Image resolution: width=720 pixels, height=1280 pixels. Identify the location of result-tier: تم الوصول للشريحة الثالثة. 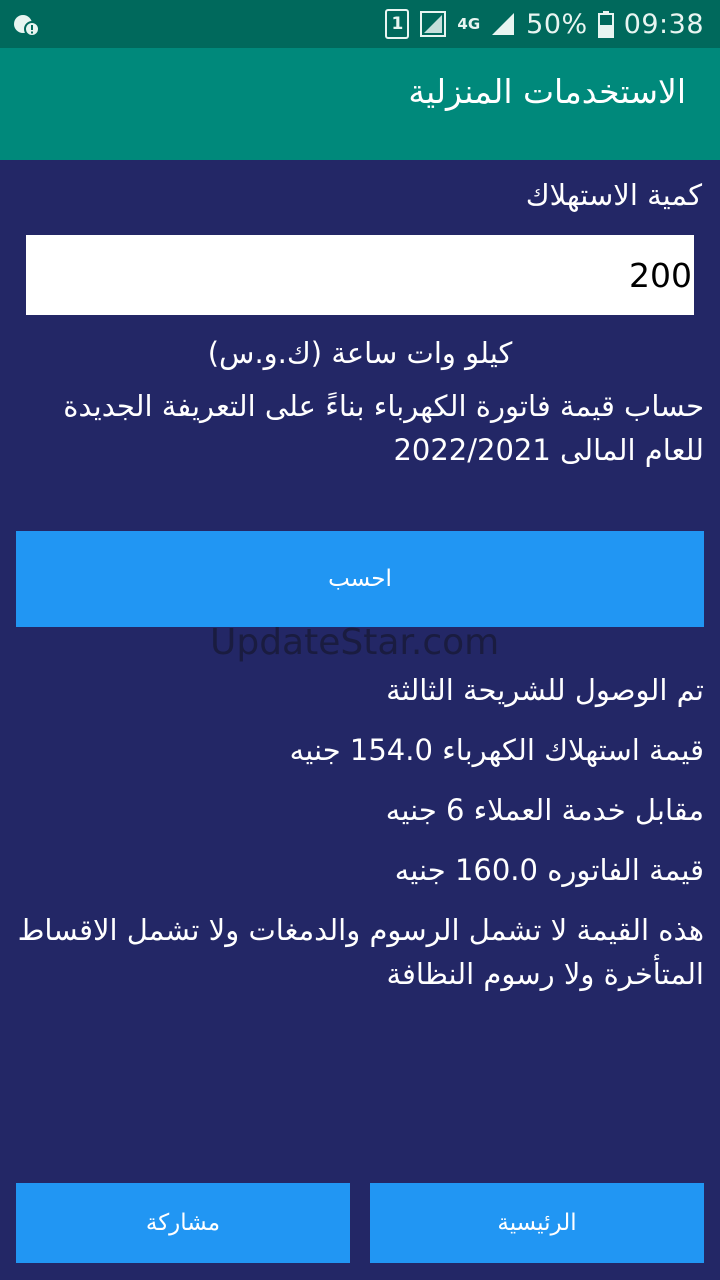
(545, 690).